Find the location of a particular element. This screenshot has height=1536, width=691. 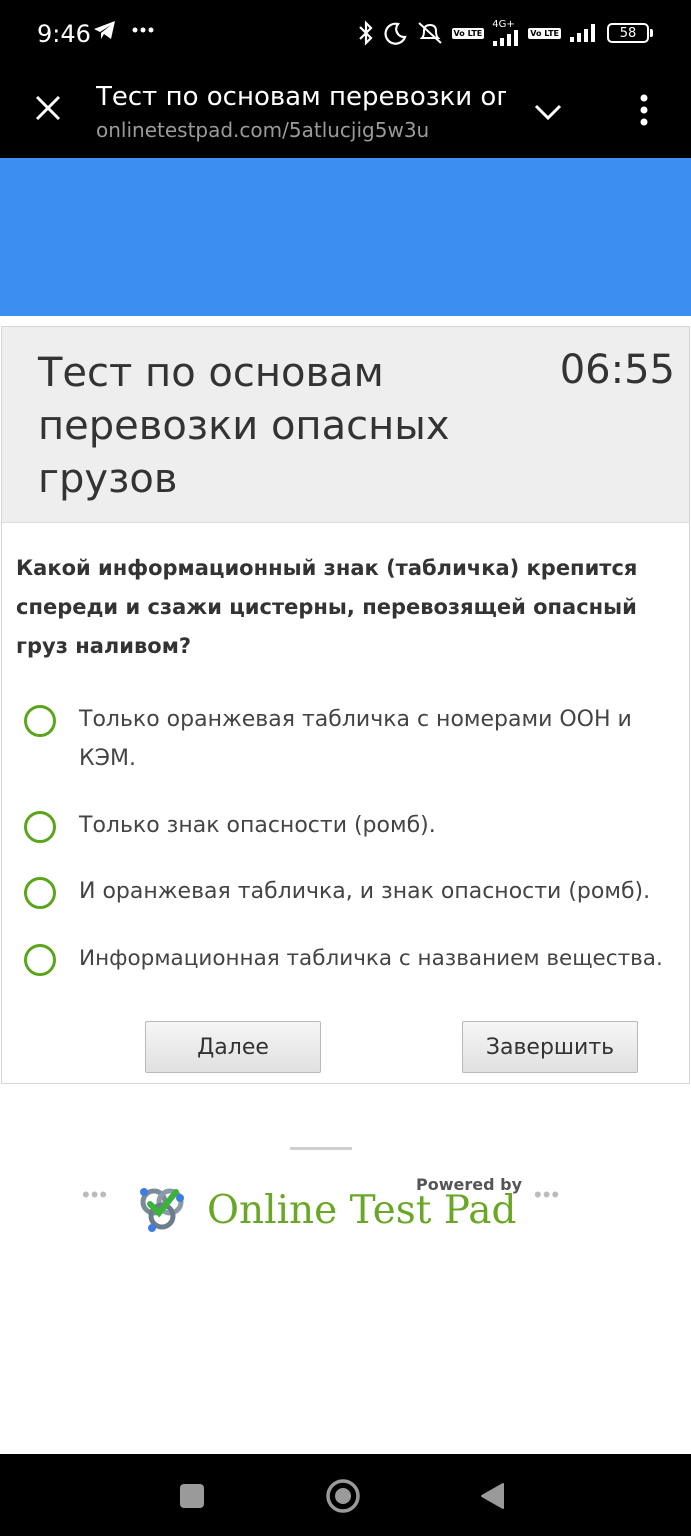

network-type: 4G+ is located at coordinates (503, 24).